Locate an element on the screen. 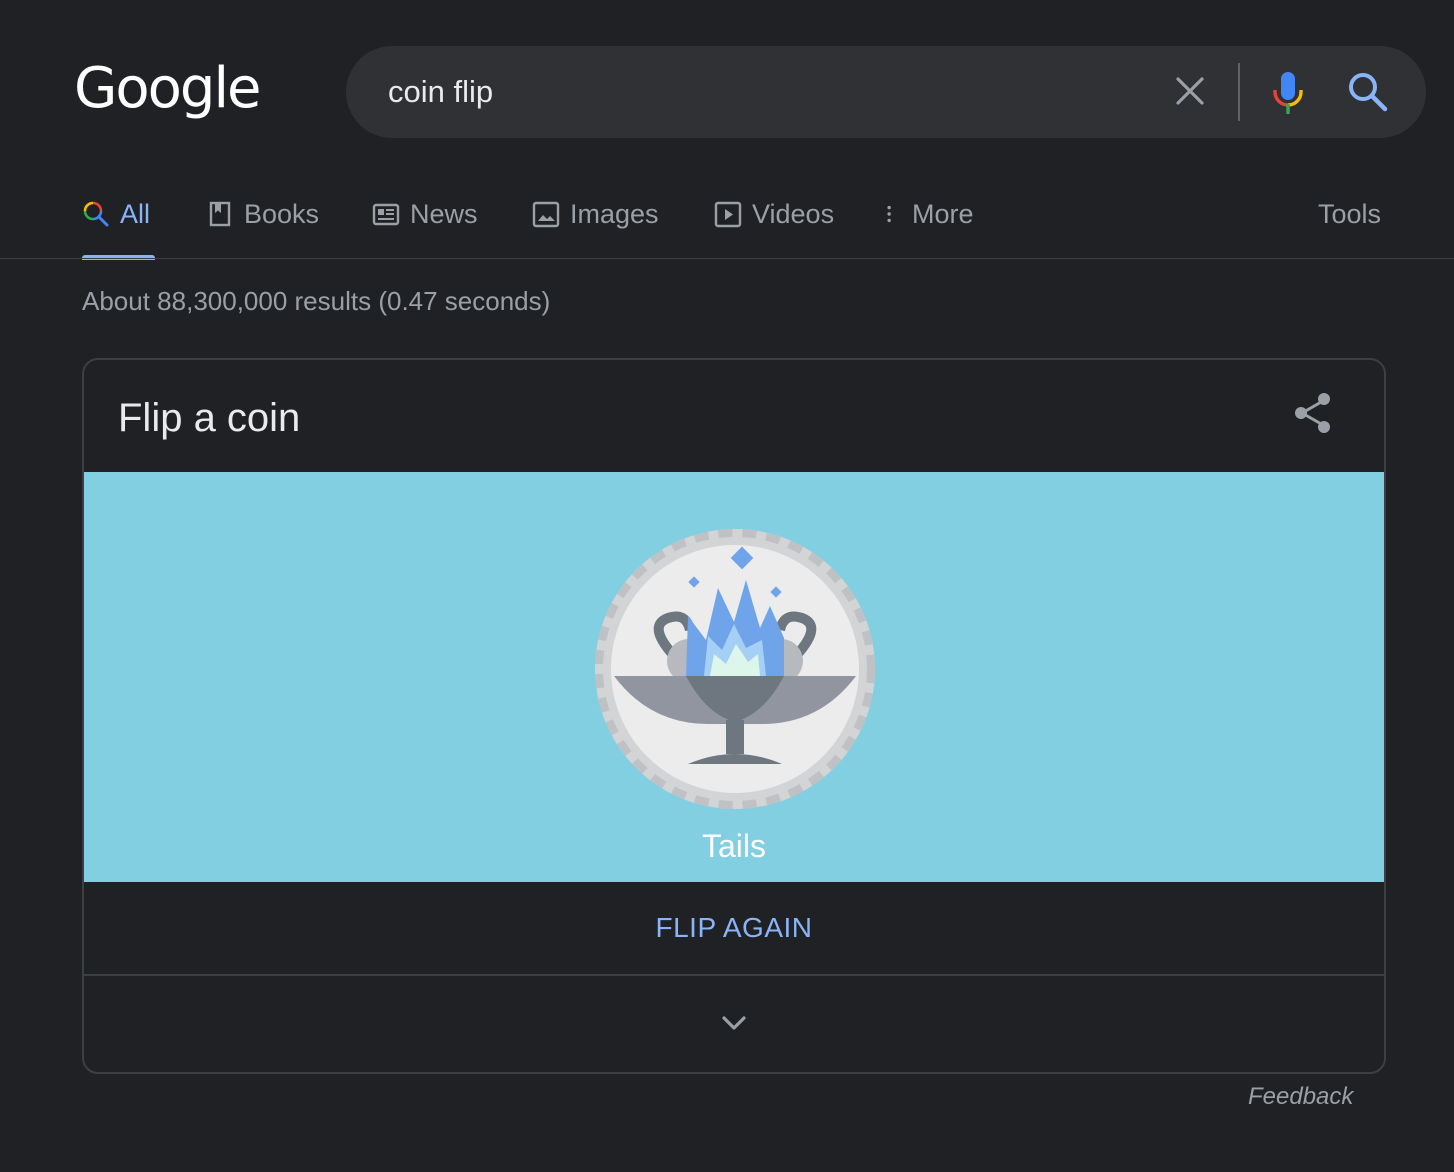 The width and height of the screenshot is (1454, 1172). tab-label: Images is located at coordinates (614, 214).